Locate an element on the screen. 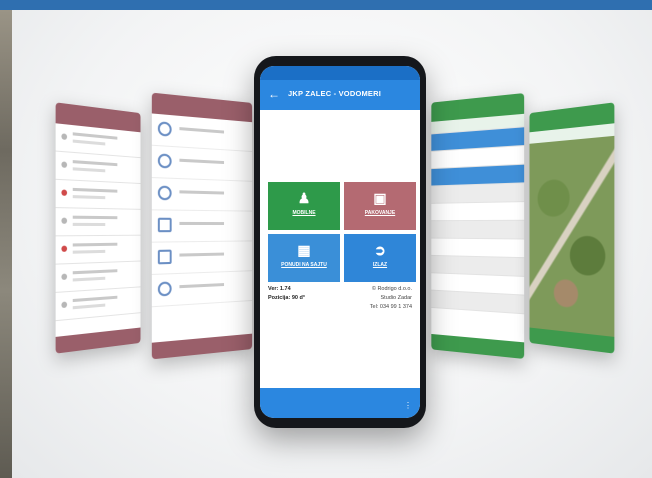 The width and height of the screenshot is (652, 478). phone-screen-map is located at coordinates (572, 228).